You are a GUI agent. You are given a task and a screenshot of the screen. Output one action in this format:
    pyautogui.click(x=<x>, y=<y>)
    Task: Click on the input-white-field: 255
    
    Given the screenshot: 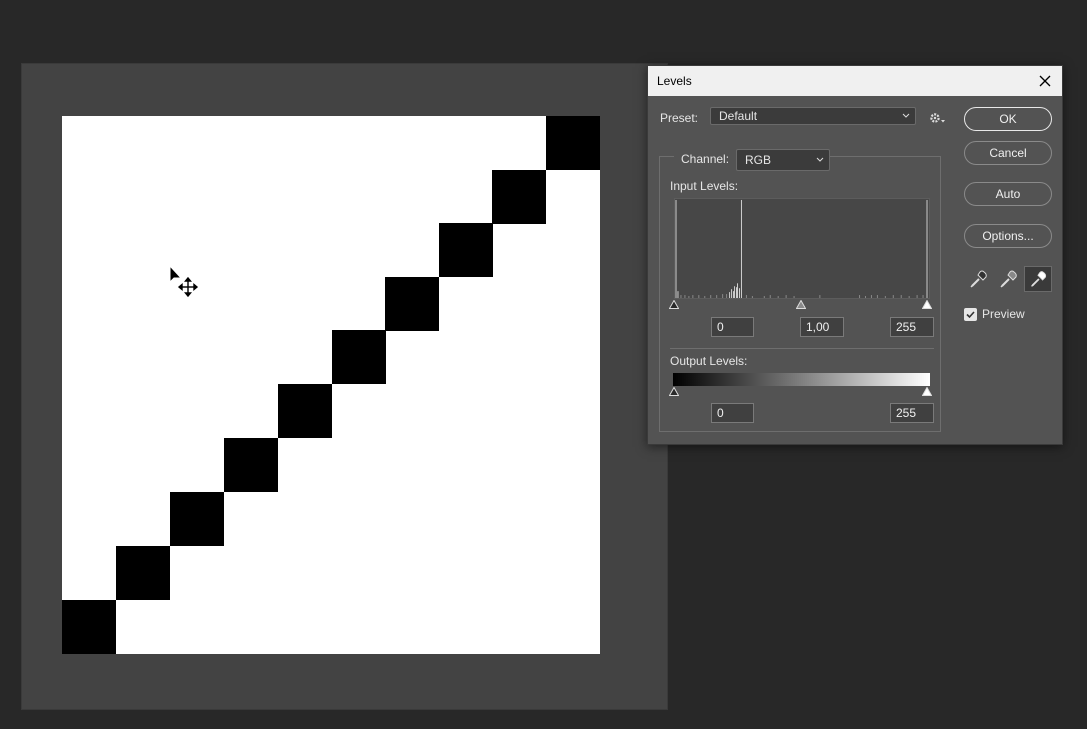 What is the action you would take?
    pyautogui.click(x=912, y=327)
    